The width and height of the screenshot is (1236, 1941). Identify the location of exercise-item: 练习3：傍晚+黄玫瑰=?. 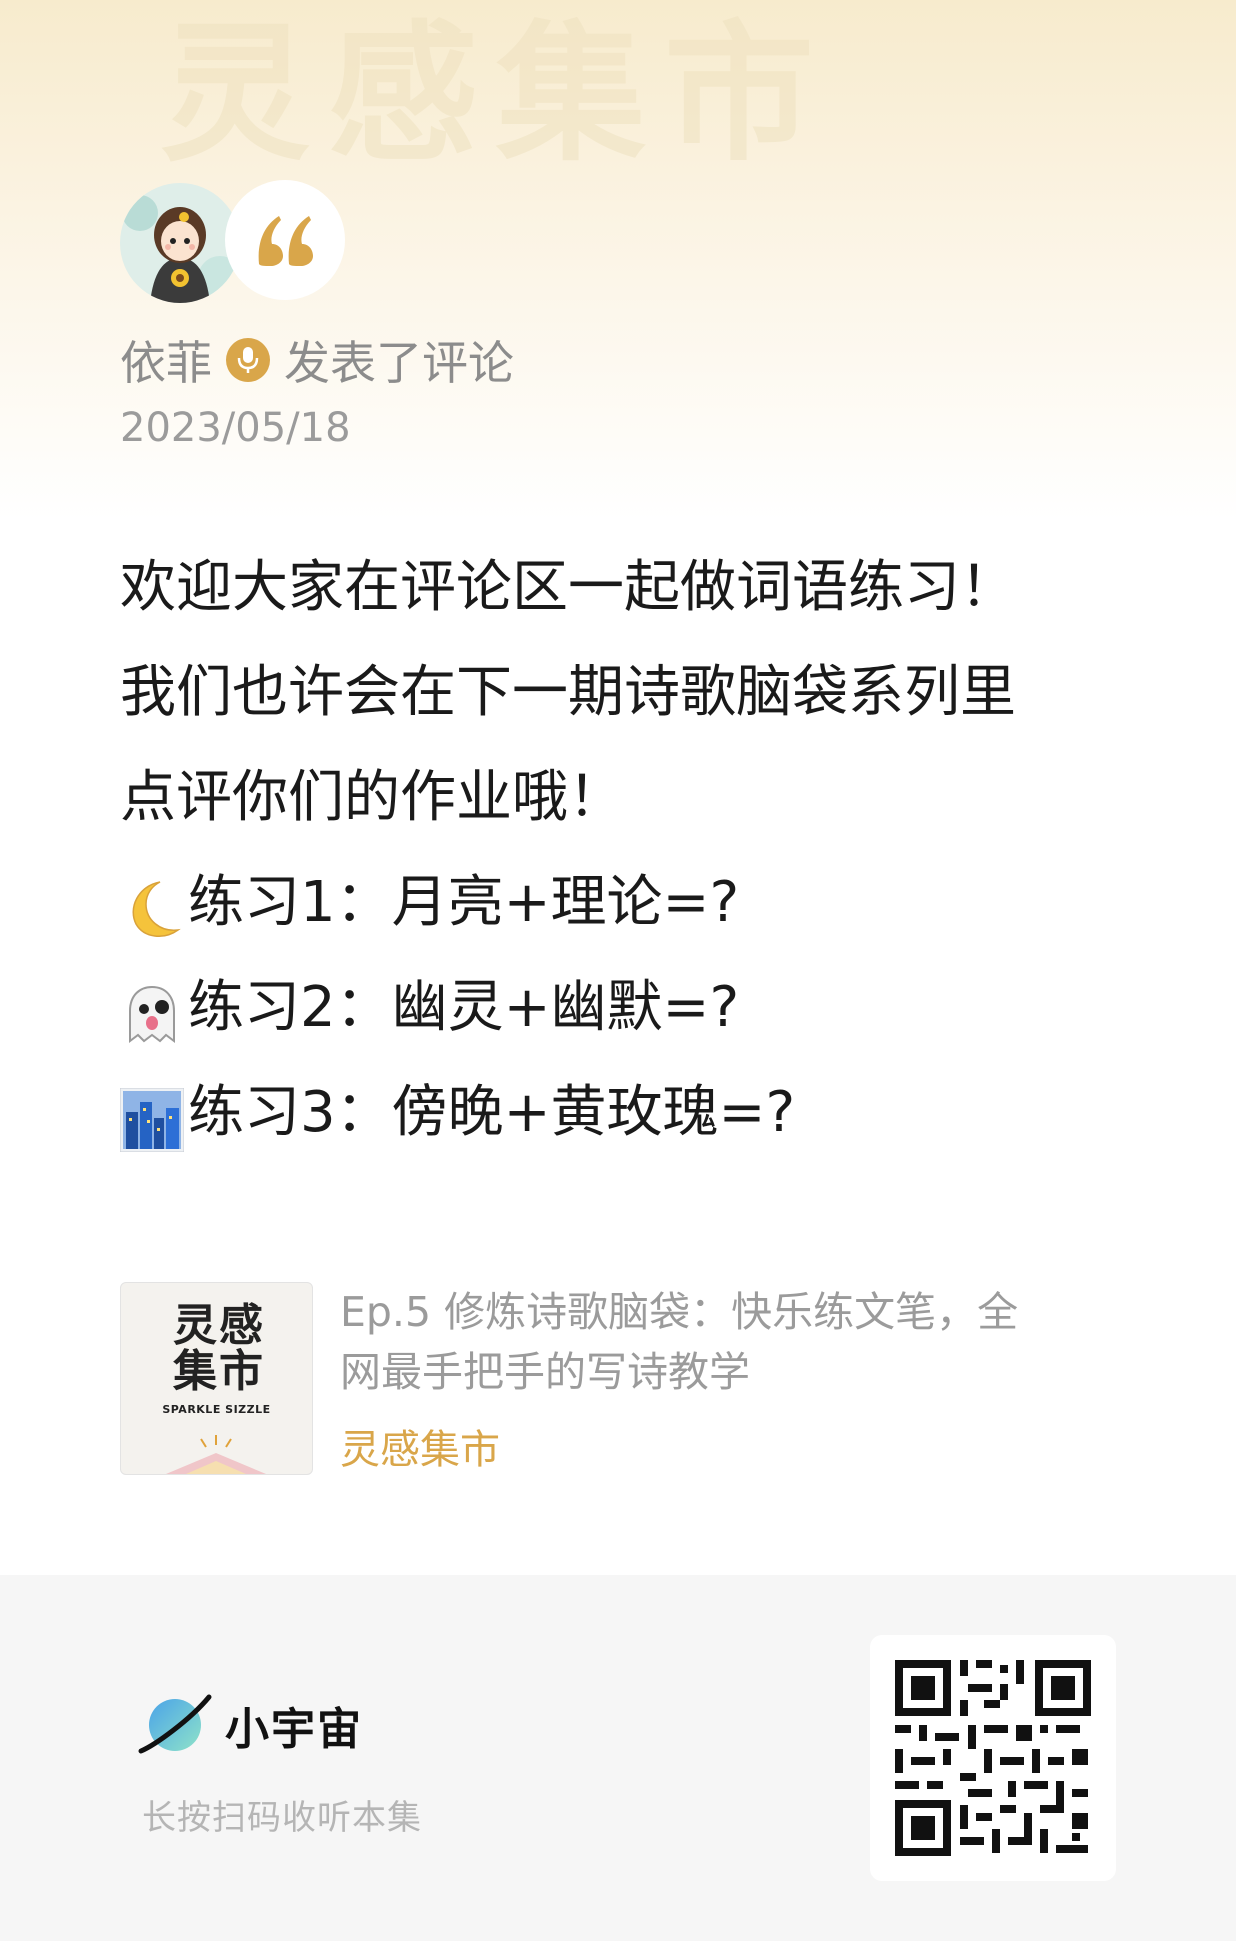
(619, 1112).